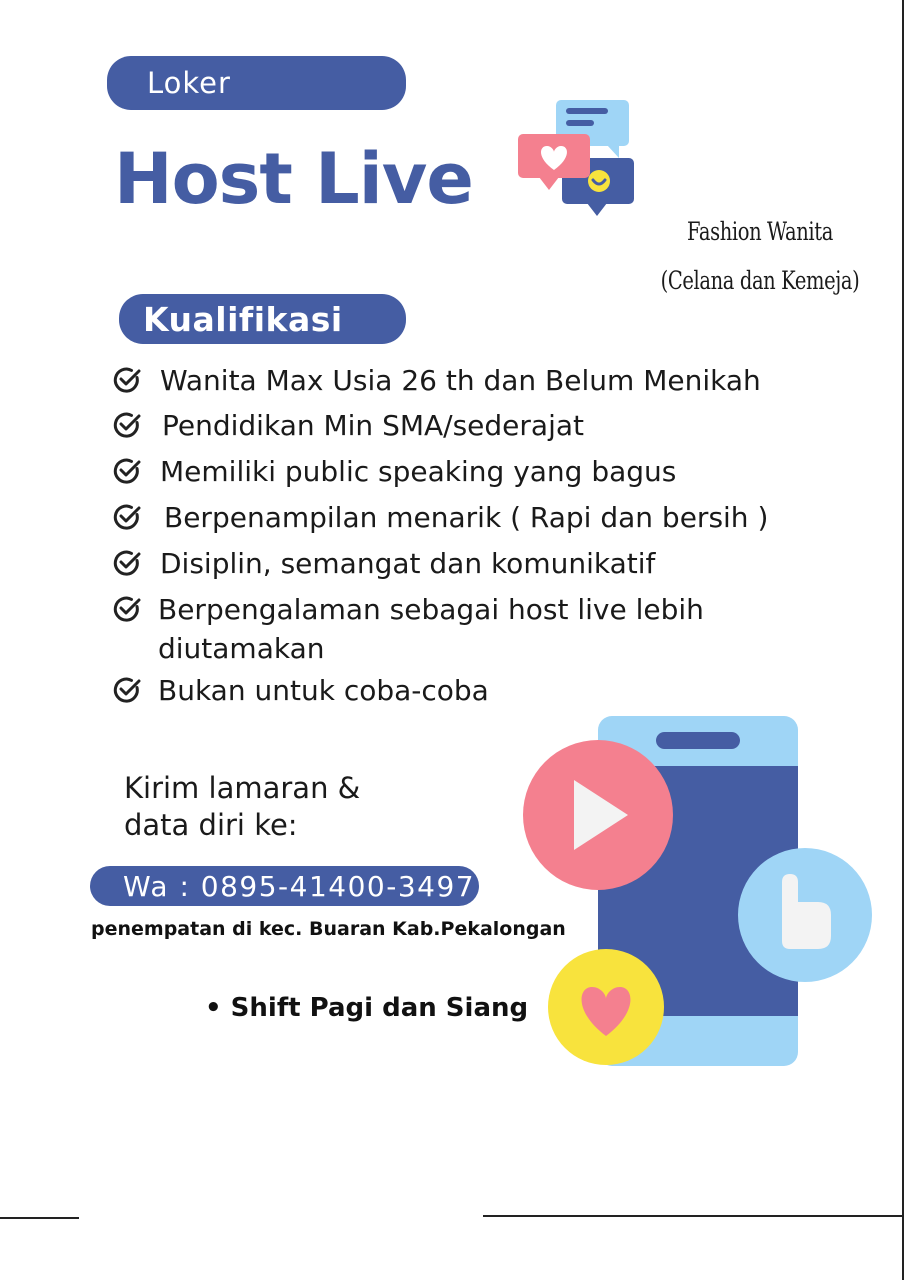 This screenshot has height=1280, width=908. What do you see at coordinates (299, 886) in the screenshot?
I see `whatsapp-number: Wa : 0895-41400-3497` at bounding box center [299, 886].